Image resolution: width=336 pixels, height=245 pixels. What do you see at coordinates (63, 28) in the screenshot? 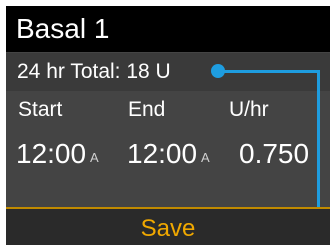
I see `screen-title: Basal 1` at bounding box center [63, 28].